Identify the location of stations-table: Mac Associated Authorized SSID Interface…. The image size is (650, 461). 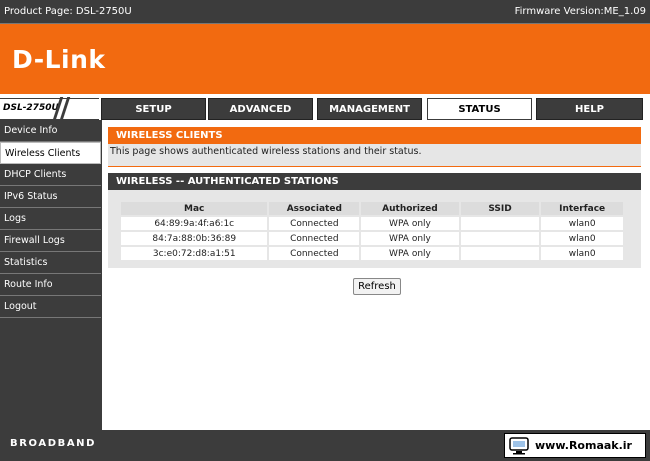
(372, 231).